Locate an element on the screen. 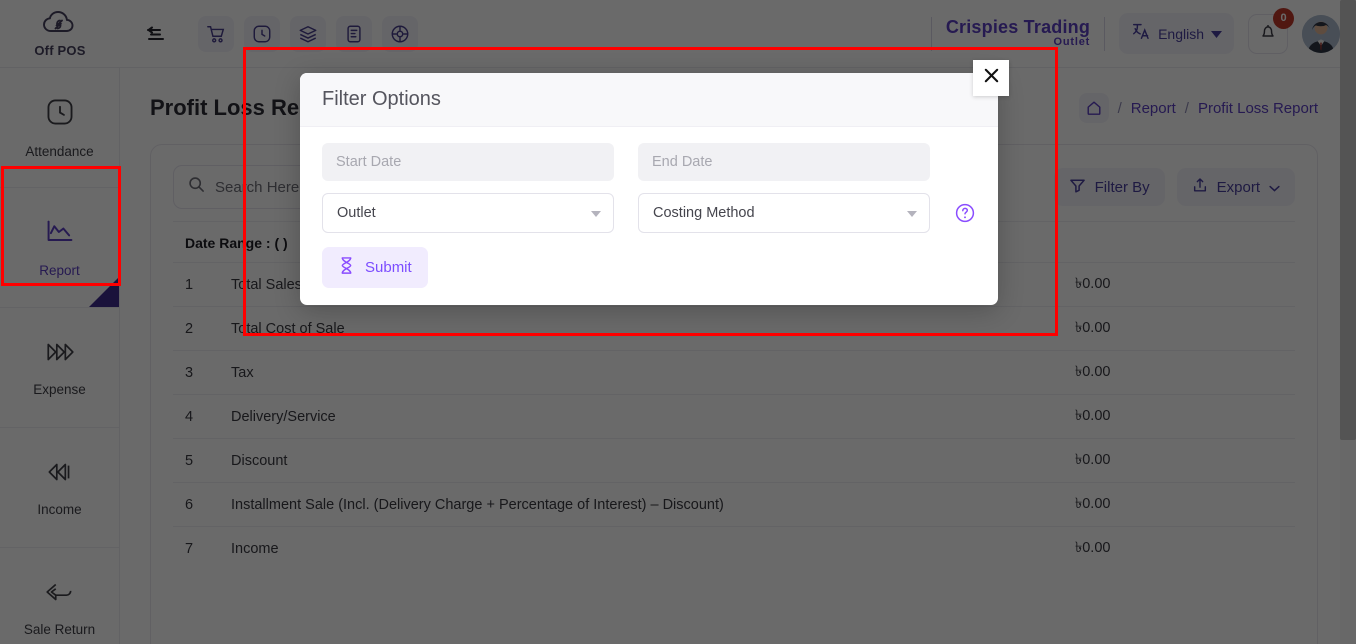 This screenshot has height=644, width=1356. end-date-input: End Date is located at coordinates (784, 162).